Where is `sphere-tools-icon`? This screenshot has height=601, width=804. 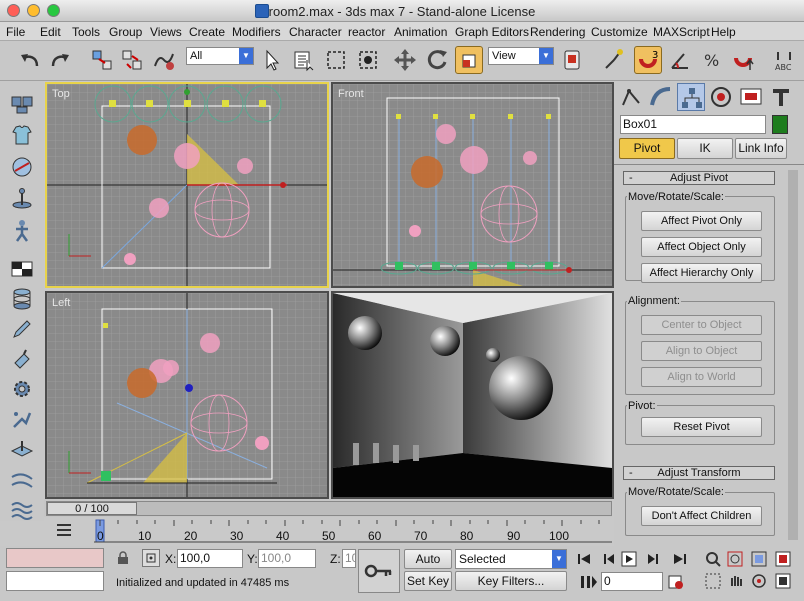 sphere-tools-icon is located at coordinates (22, 167).